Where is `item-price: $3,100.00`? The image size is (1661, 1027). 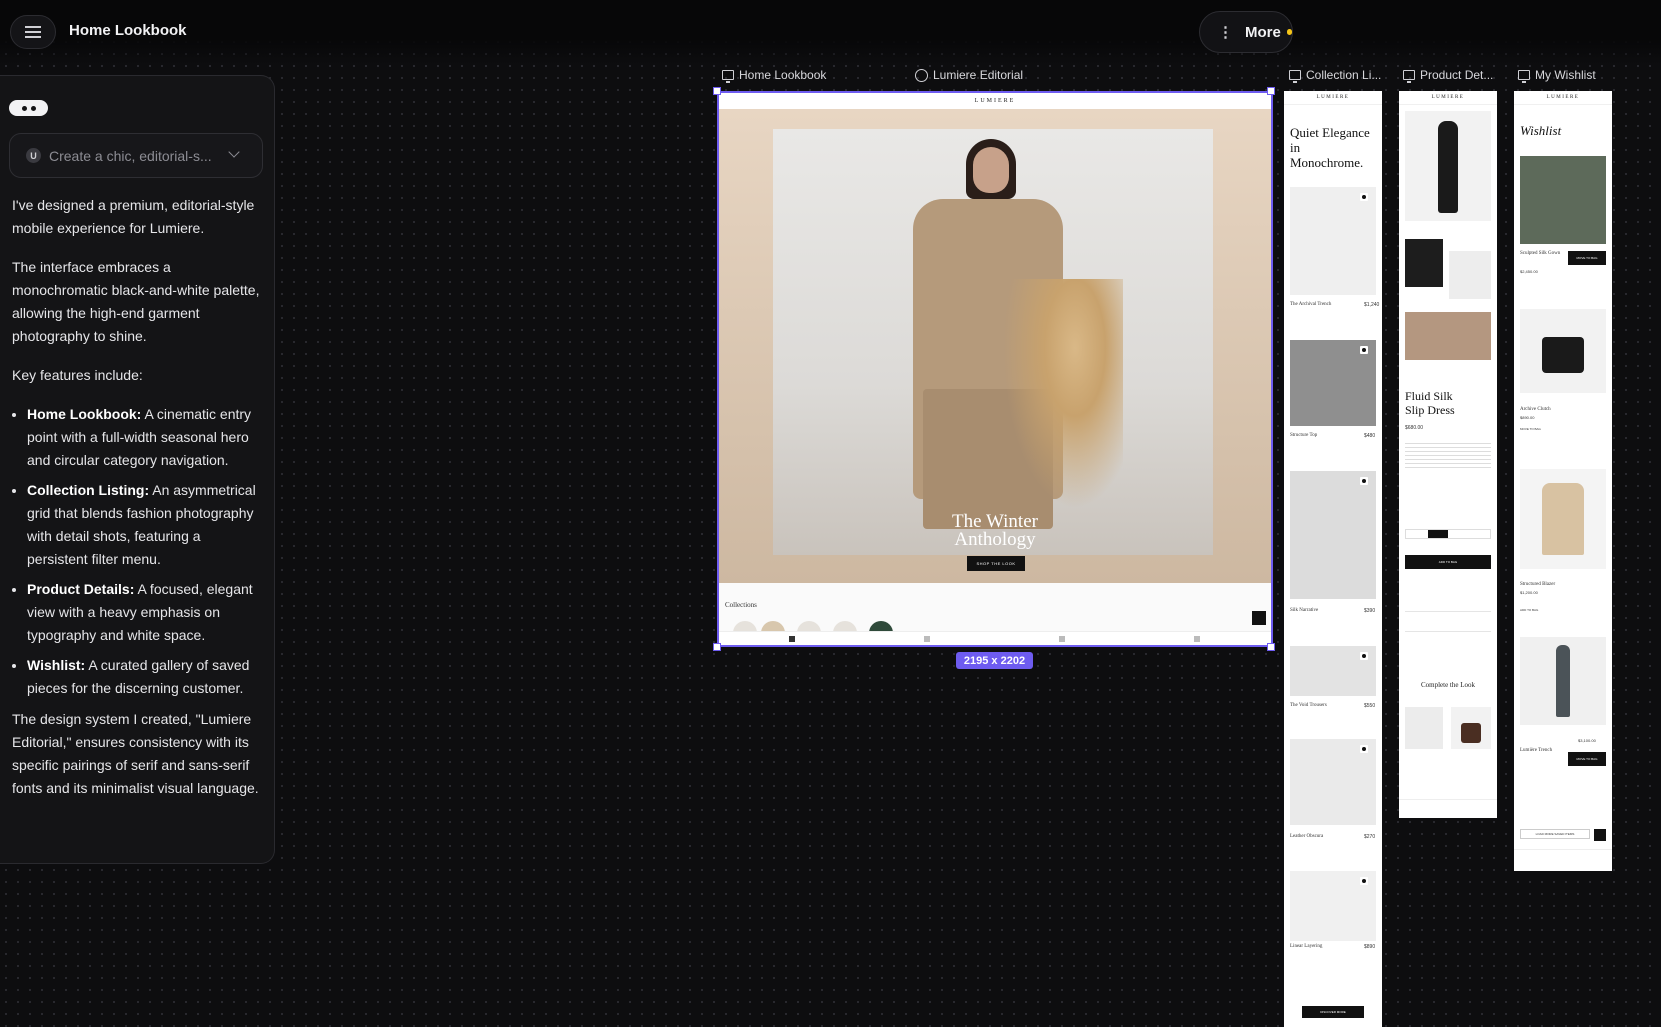 item-price: $3,100.00 is located at coordinates (1587, 740).